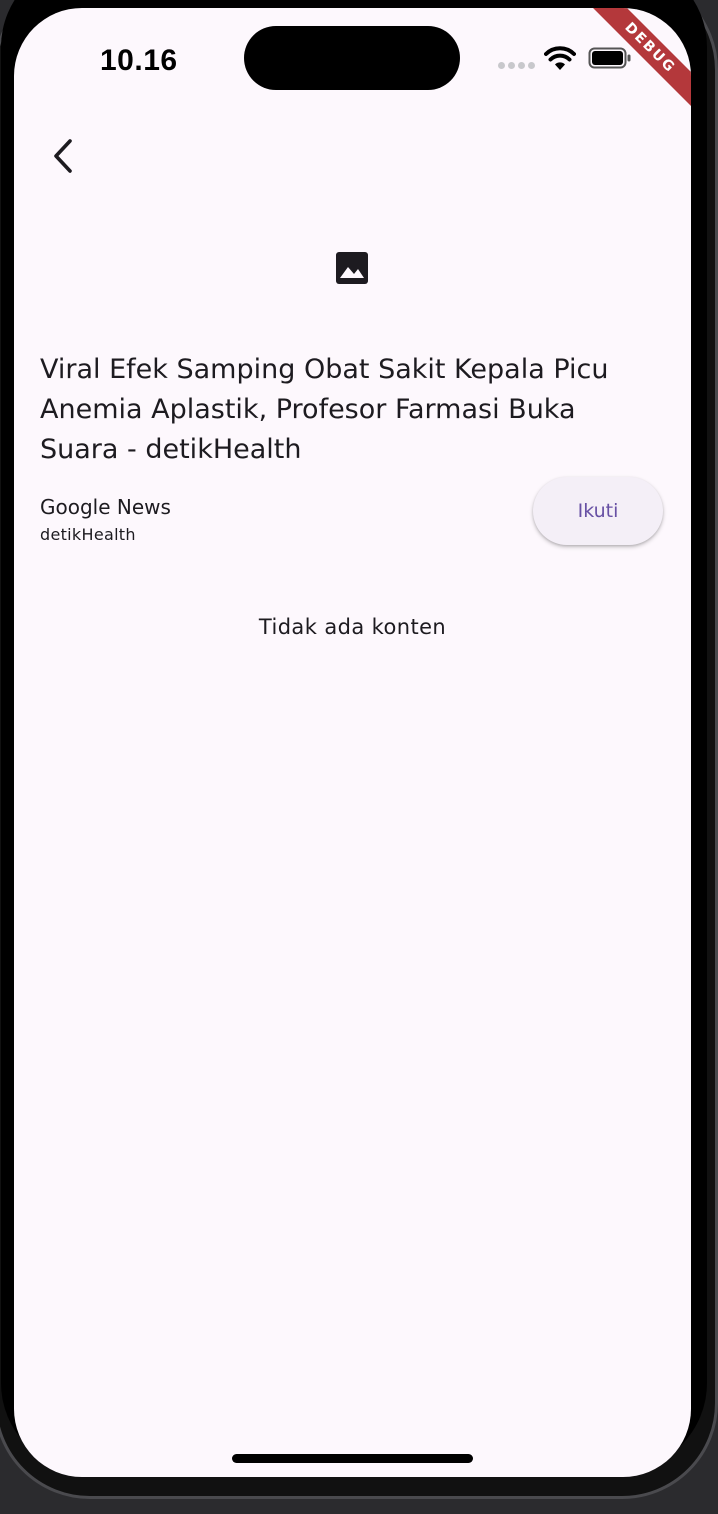 The width and height of the screenshot is (718, 1514). I want to click on chevron-left-icon, so click(63, 156).